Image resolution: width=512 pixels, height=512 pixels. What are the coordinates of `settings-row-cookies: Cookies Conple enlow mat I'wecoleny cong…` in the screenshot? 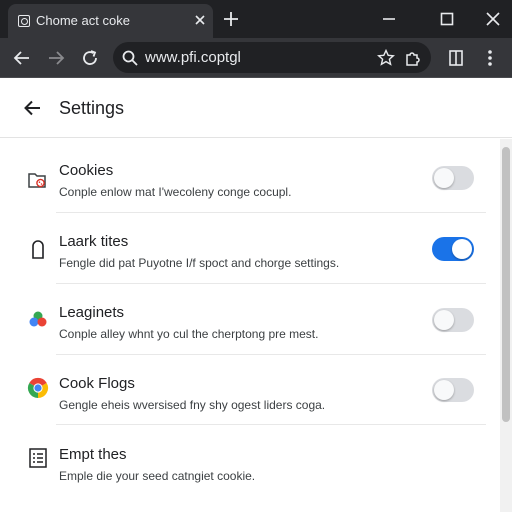 It's located at (250, 178).